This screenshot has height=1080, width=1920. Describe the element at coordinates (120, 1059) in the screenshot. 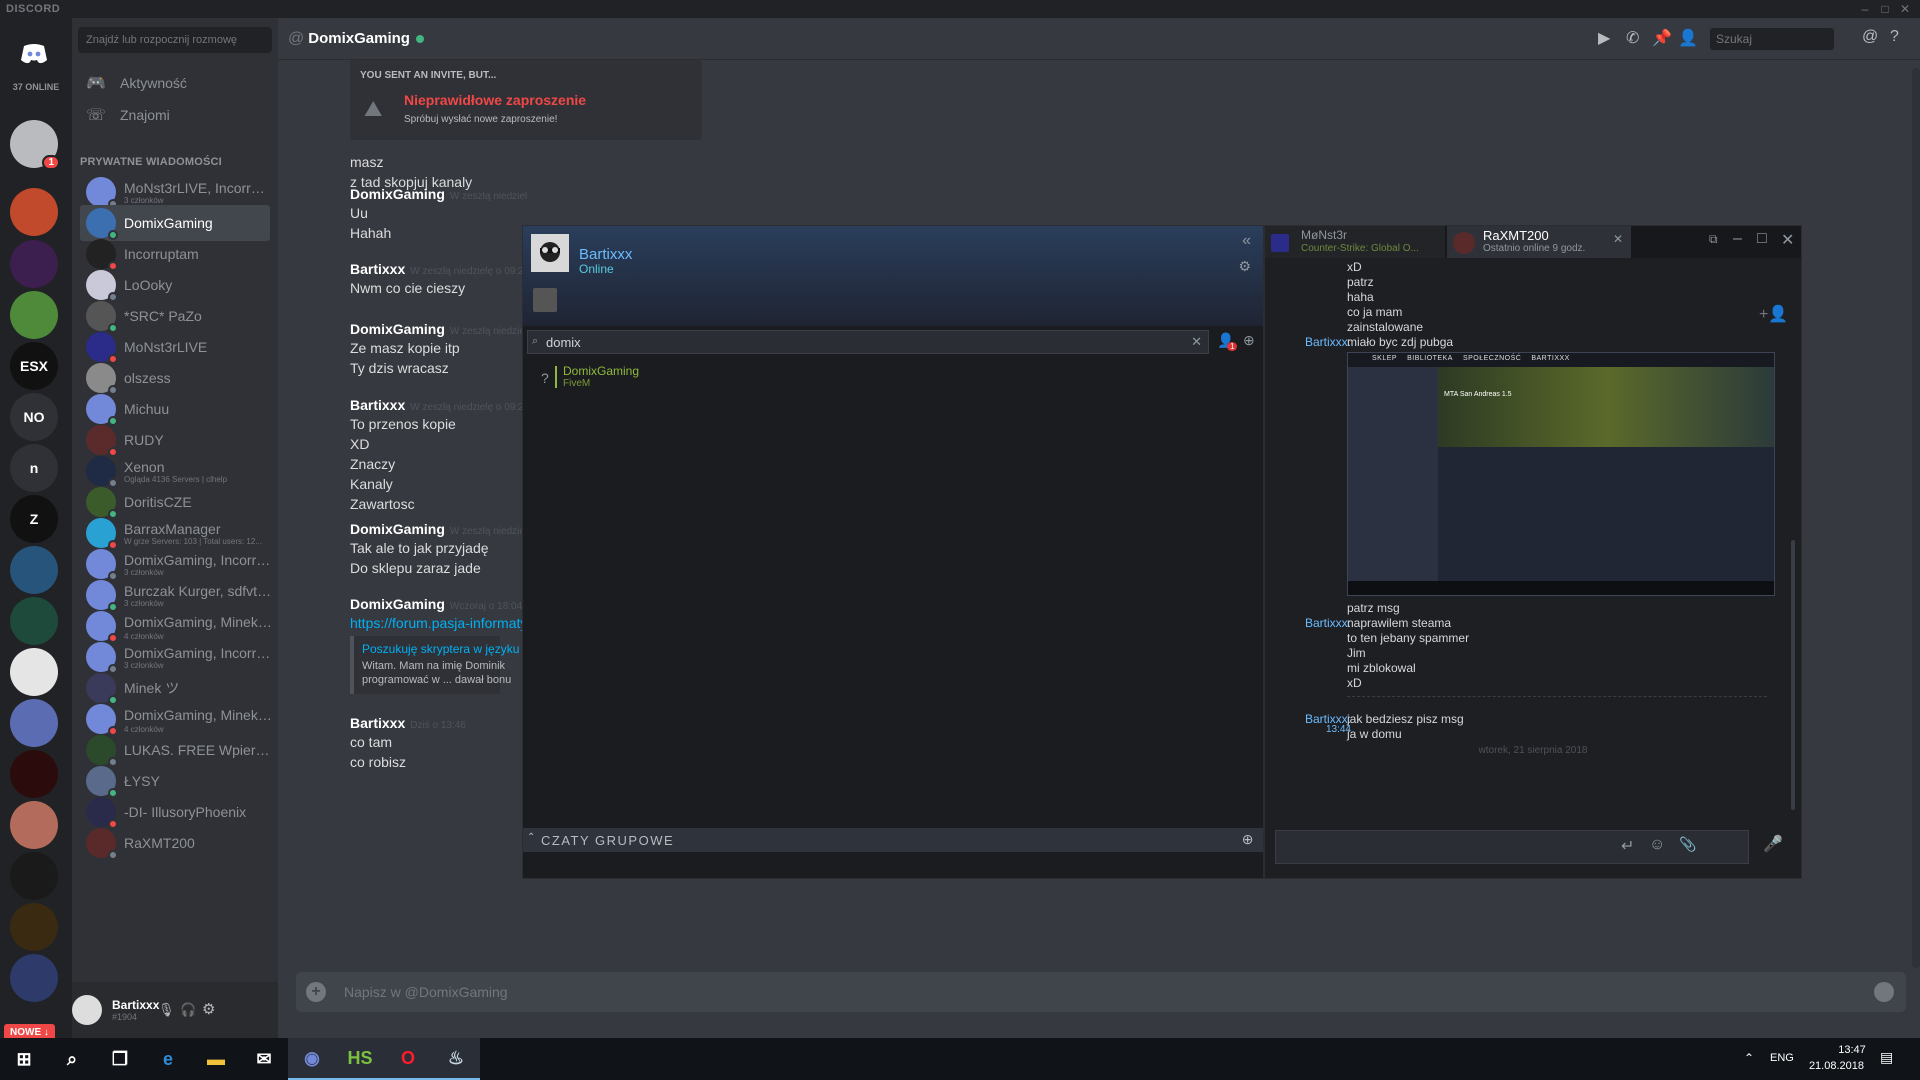

I see `task-view-icon: ❐` at that location.